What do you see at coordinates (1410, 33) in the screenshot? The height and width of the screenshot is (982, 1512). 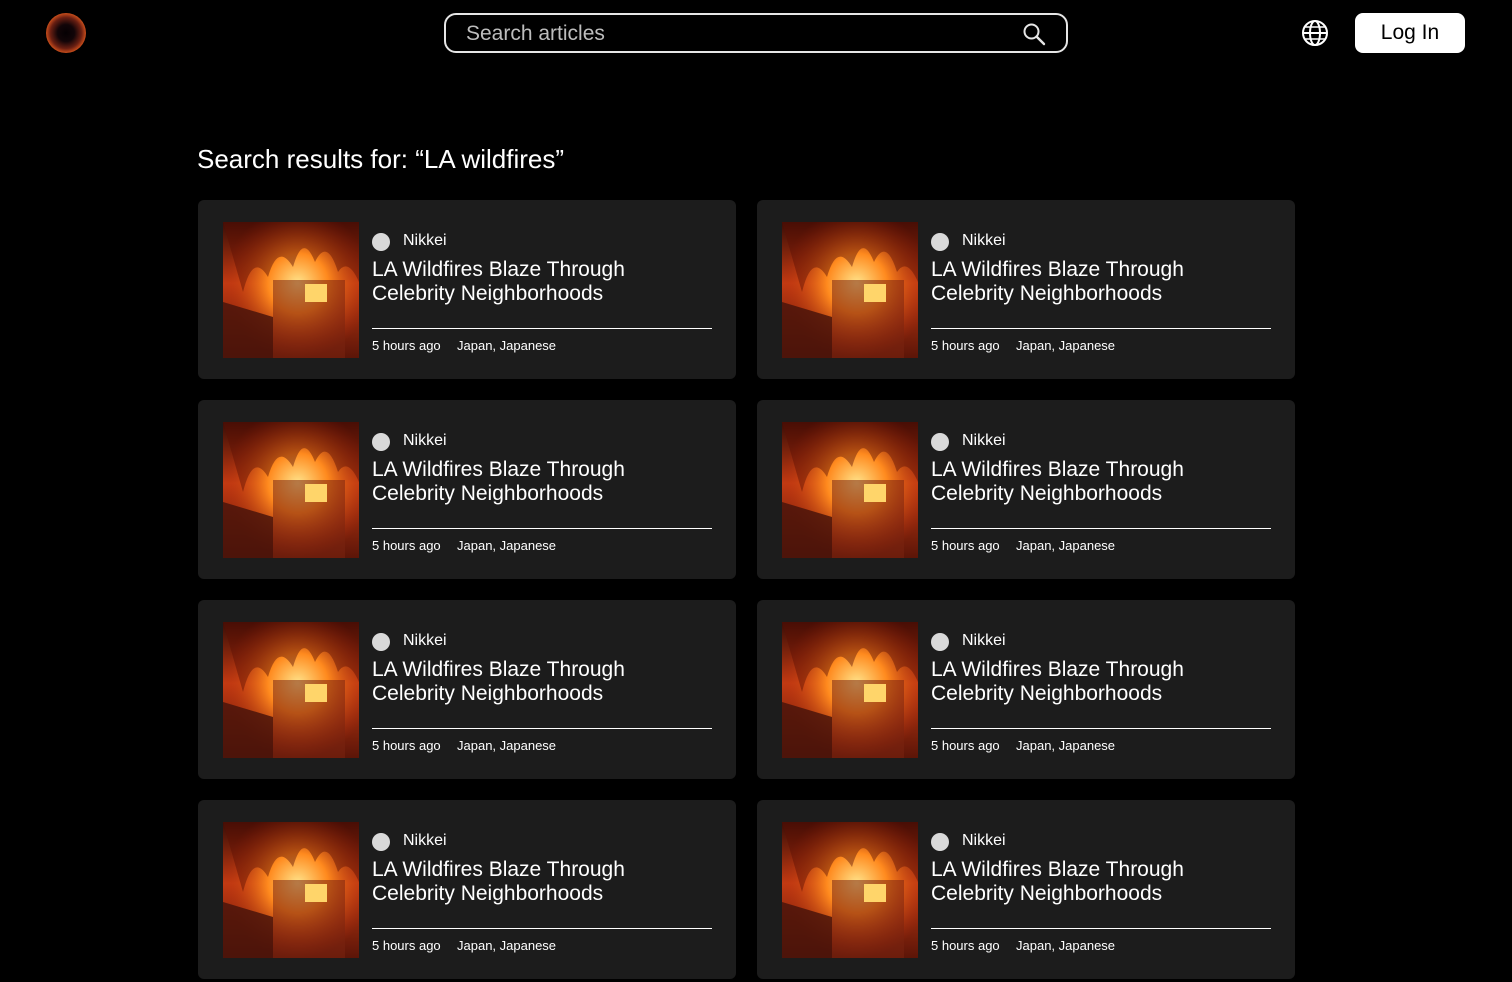 I see `login-button: Log In` at bounding box center [1410, 33].